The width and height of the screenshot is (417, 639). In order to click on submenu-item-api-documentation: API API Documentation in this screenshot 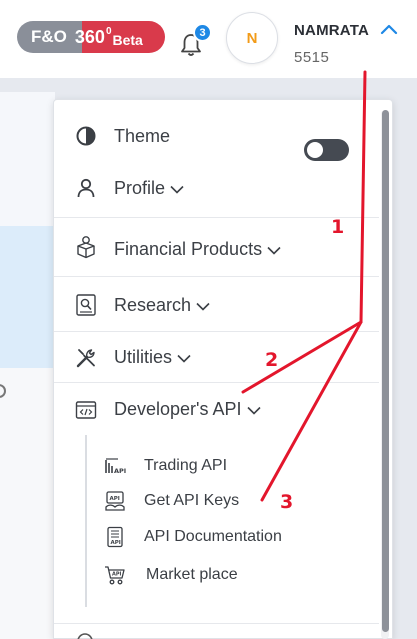, I will do `click(193, 537)`.